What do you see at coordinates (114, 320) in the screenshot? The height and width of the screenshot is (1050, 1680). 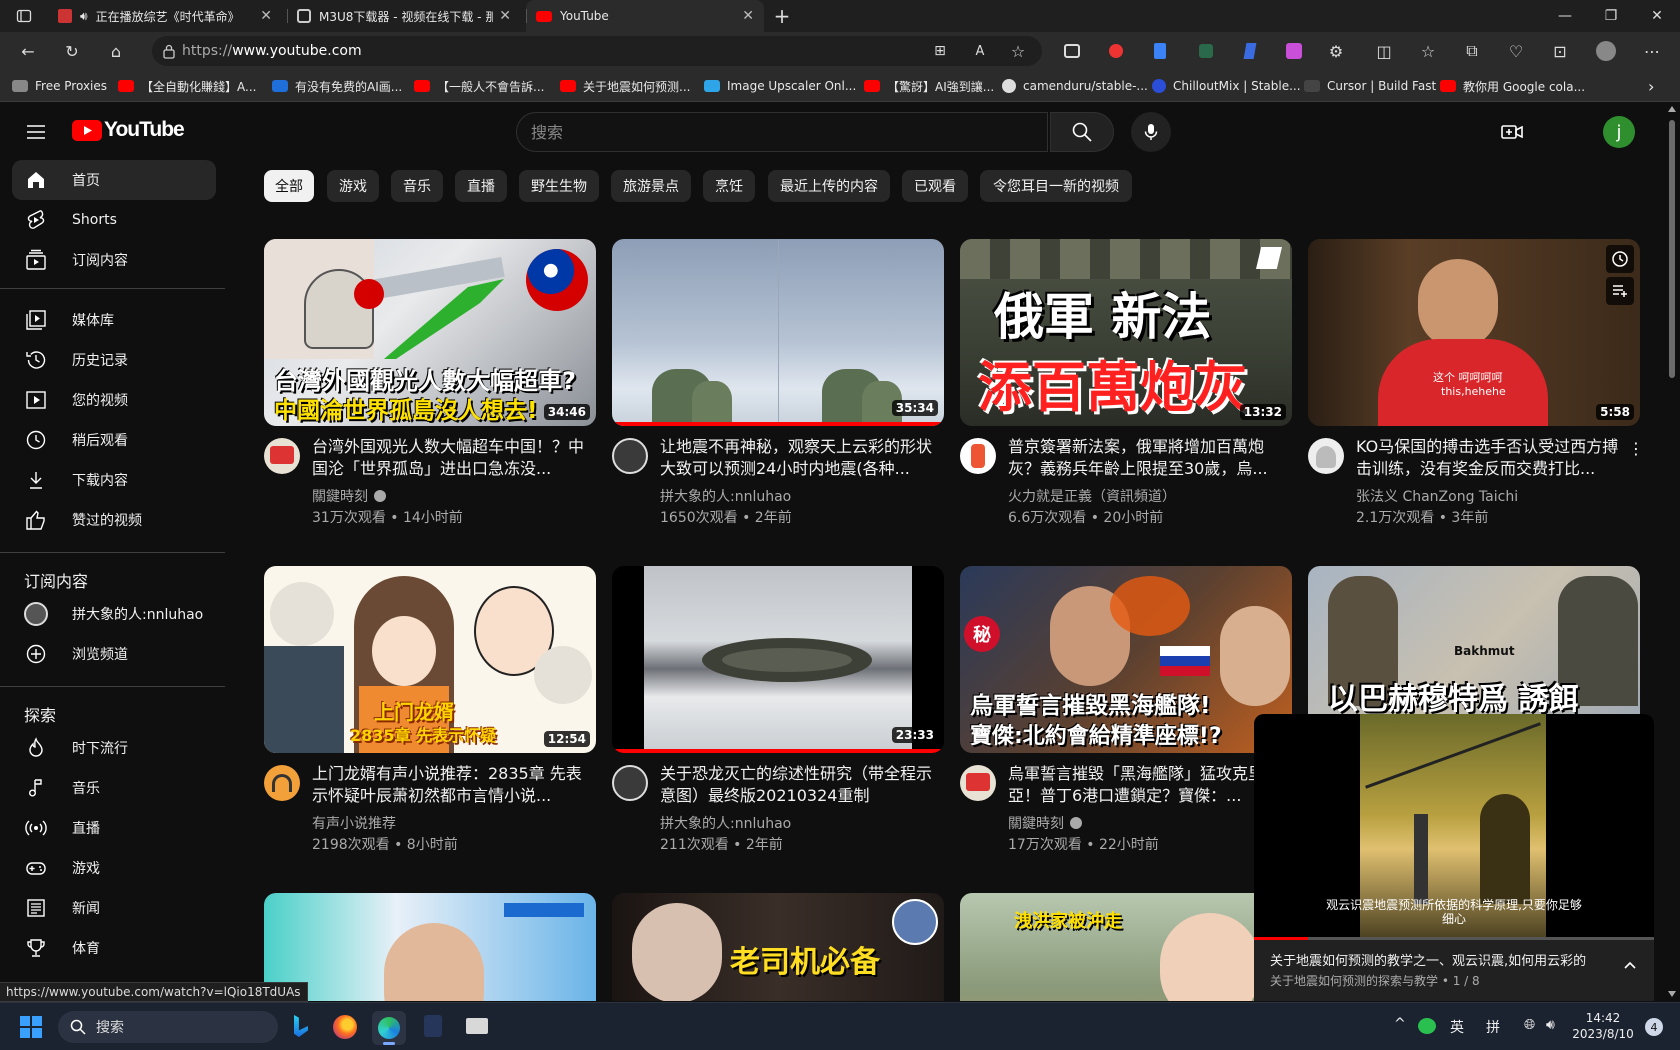 I see `sidebar-item-library: 媒体库` at bounding box center [114, 320].